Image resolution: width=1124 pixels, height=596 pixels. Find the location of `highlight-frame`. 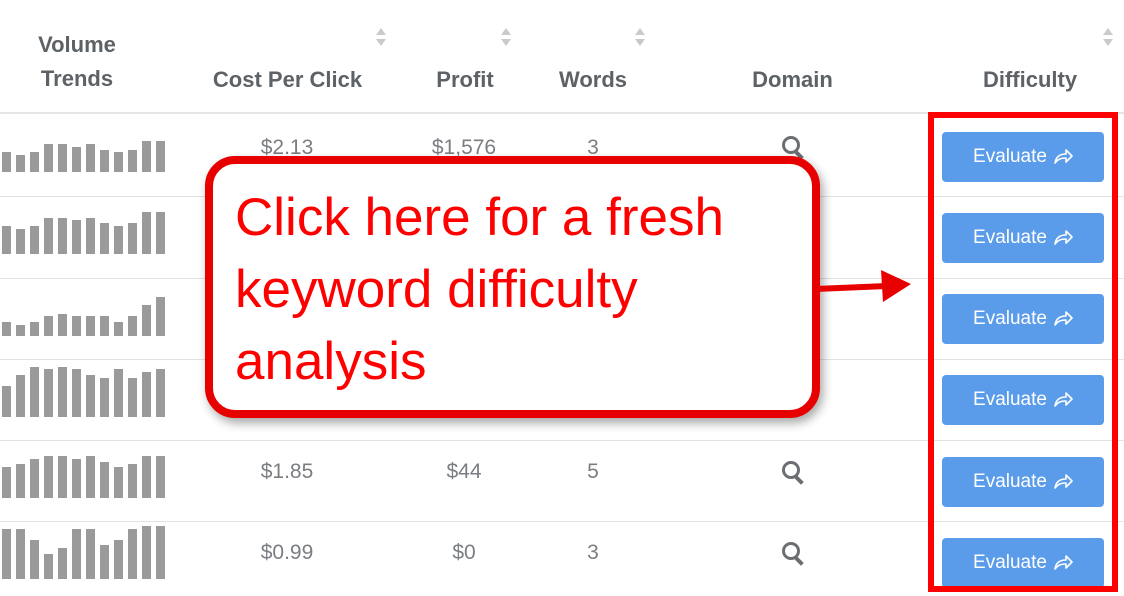

highlight-frame is located at coordinates (1023, 352).